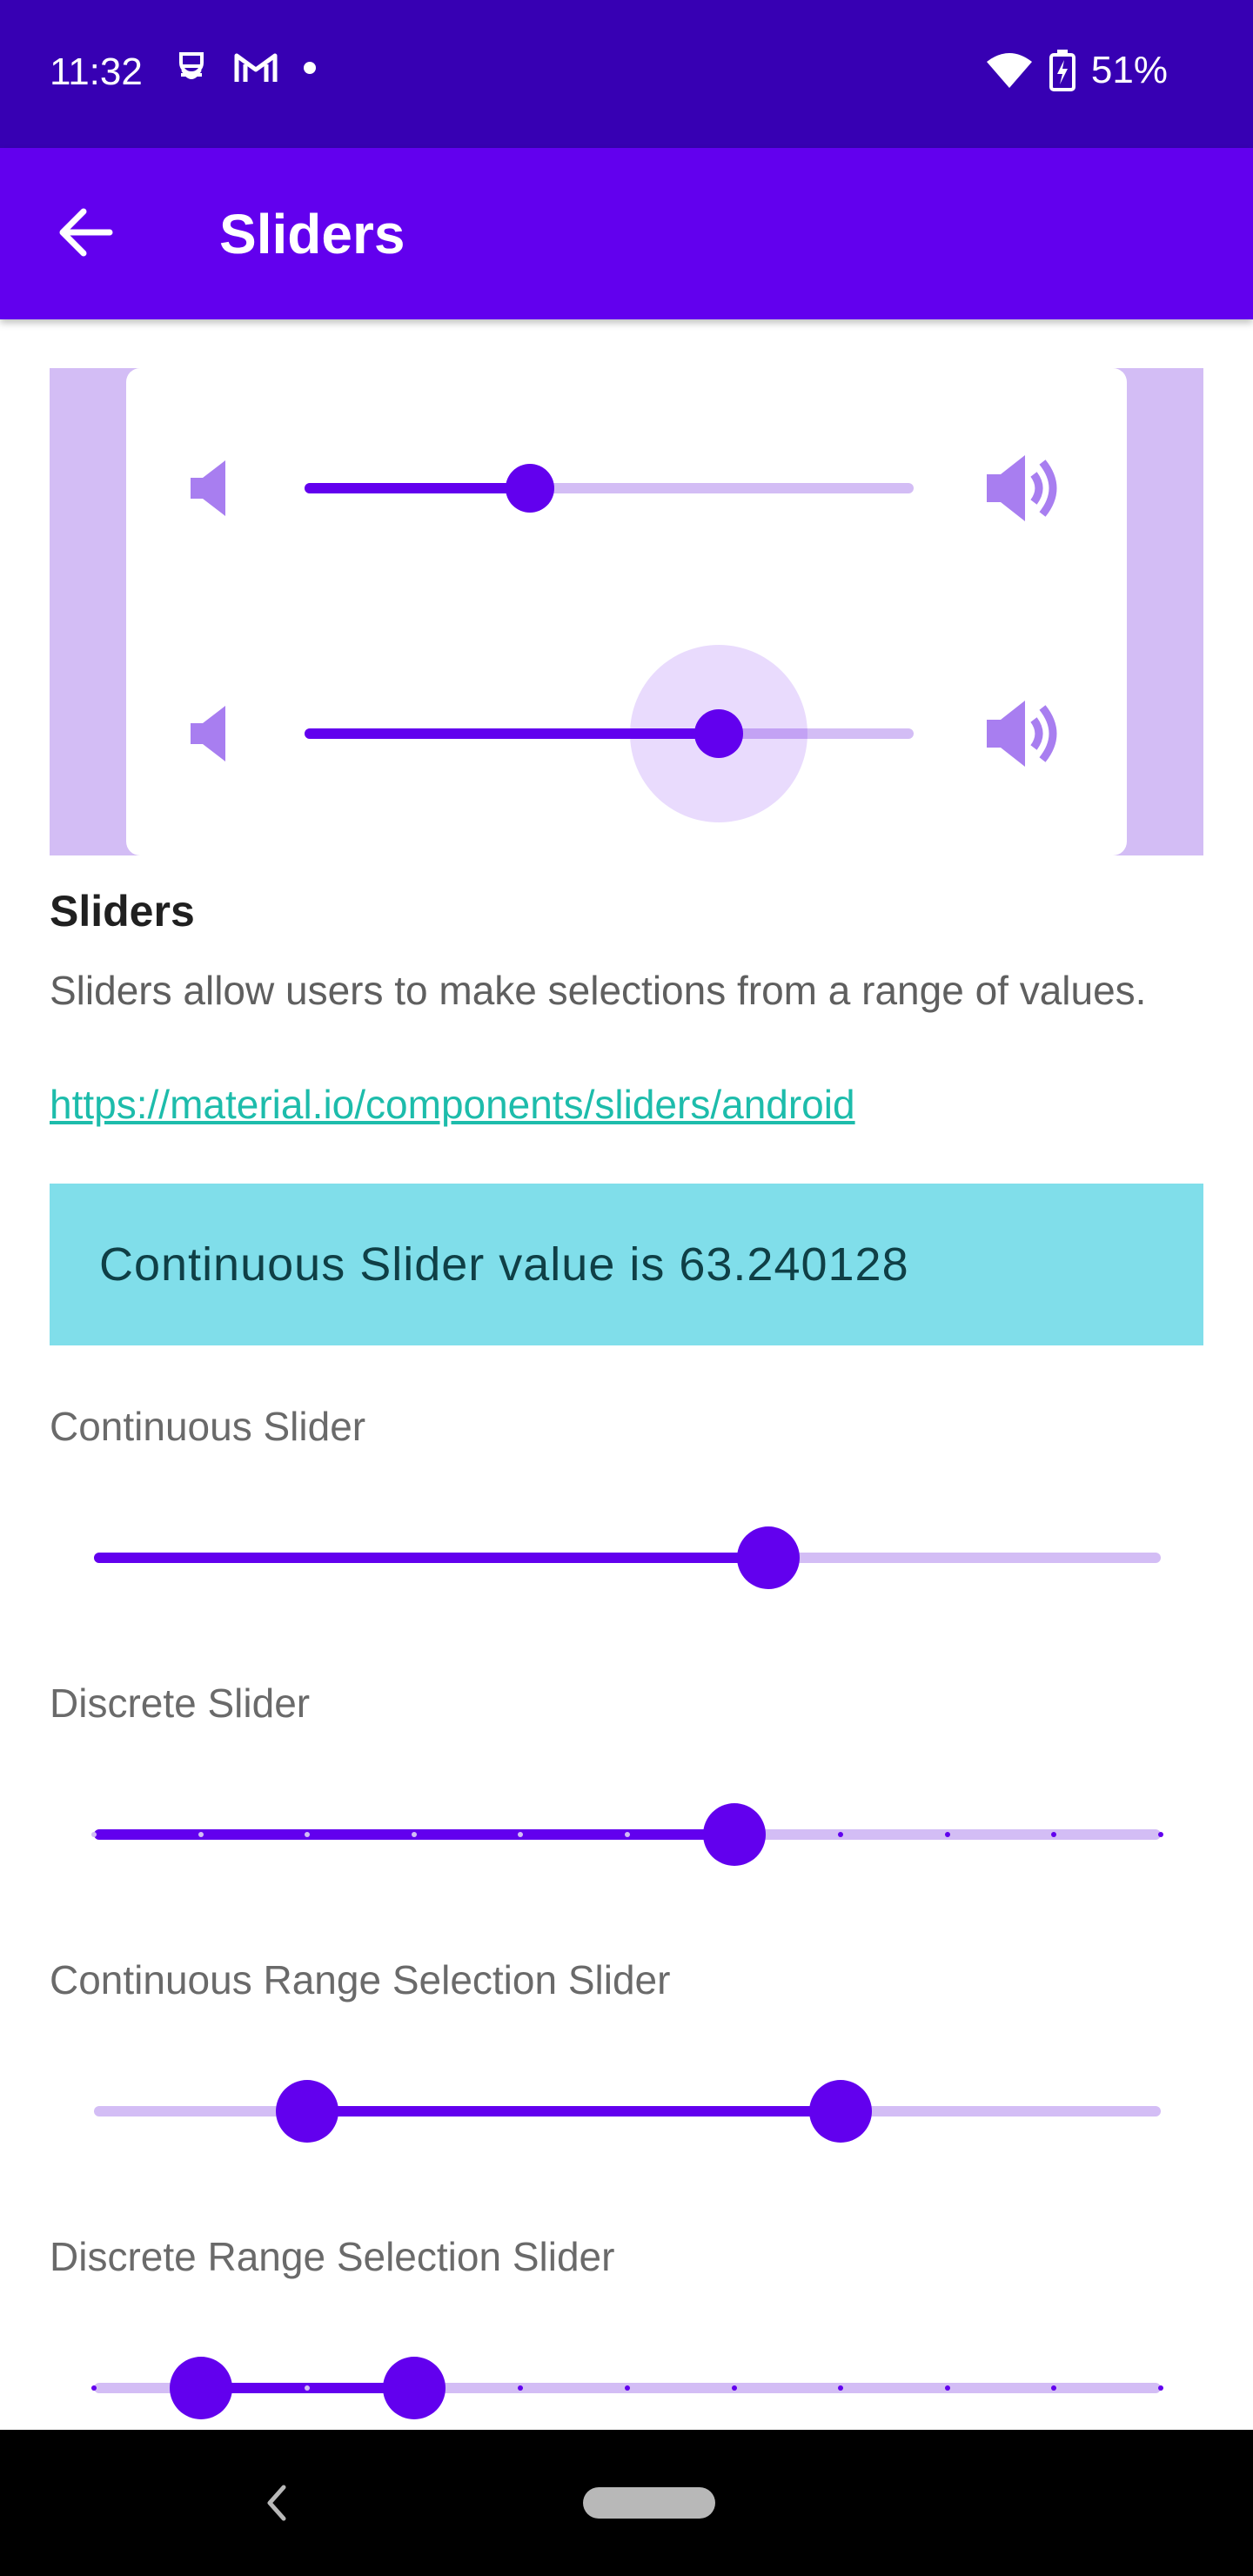  What do you see at coordinates (417, 488) in the screenshot?
I see `hero-slider-active-track` at bounding box center [417, 488].